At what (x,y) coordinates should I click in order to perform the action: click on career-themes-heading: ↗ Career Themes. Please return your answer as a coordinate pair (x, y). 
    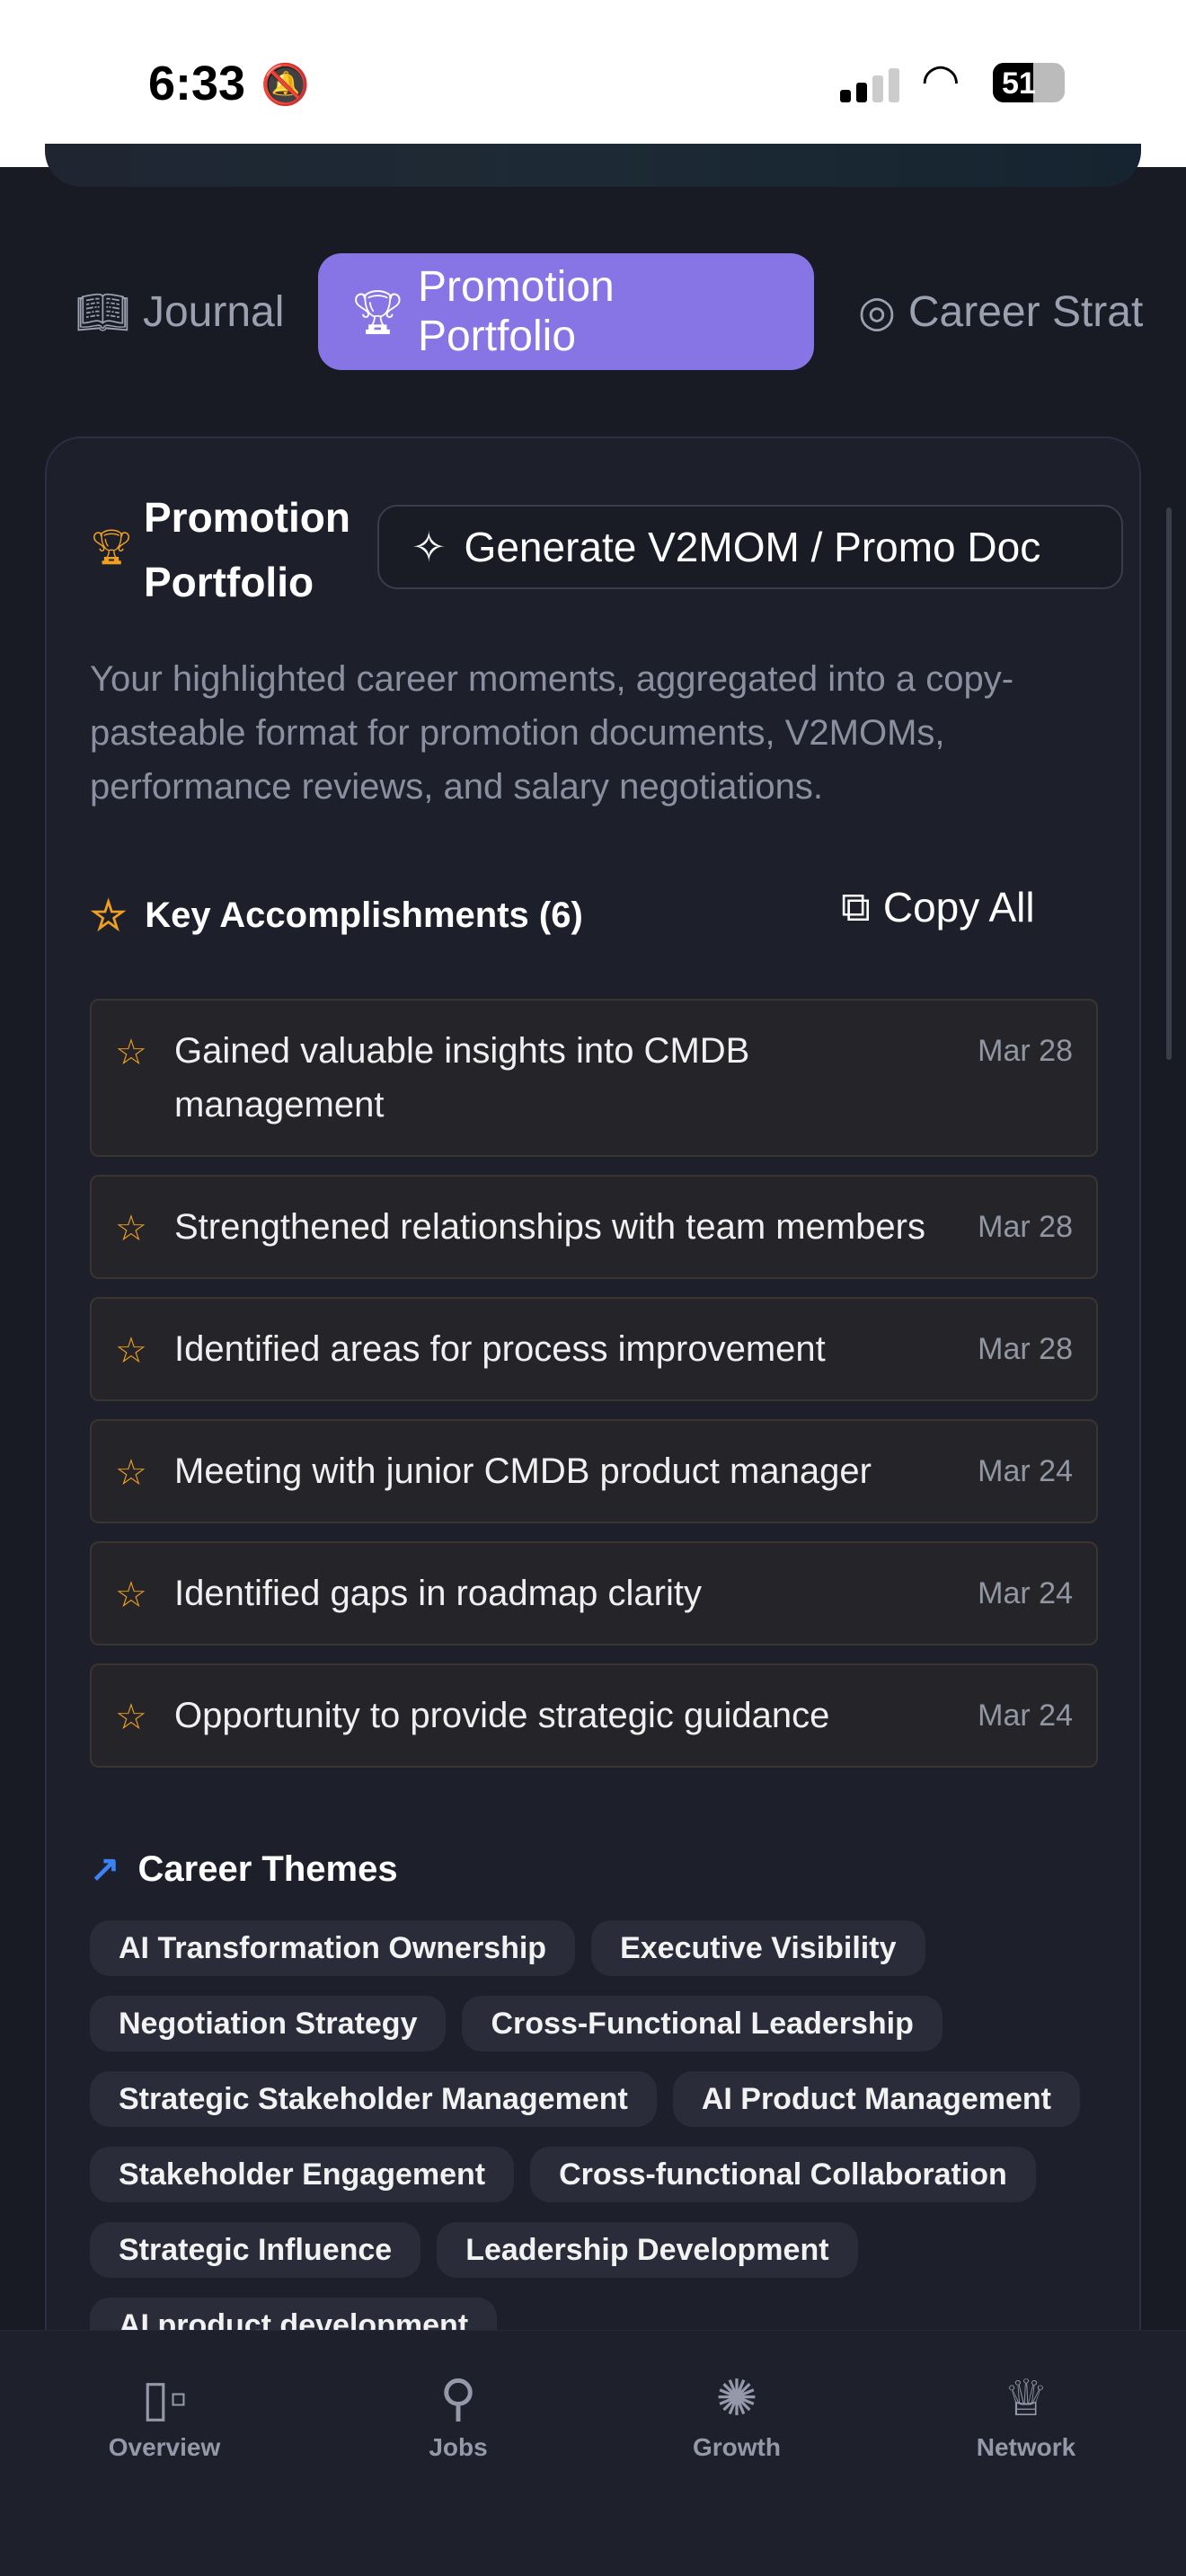
    Looking at the image, I should click on (244, 1869).